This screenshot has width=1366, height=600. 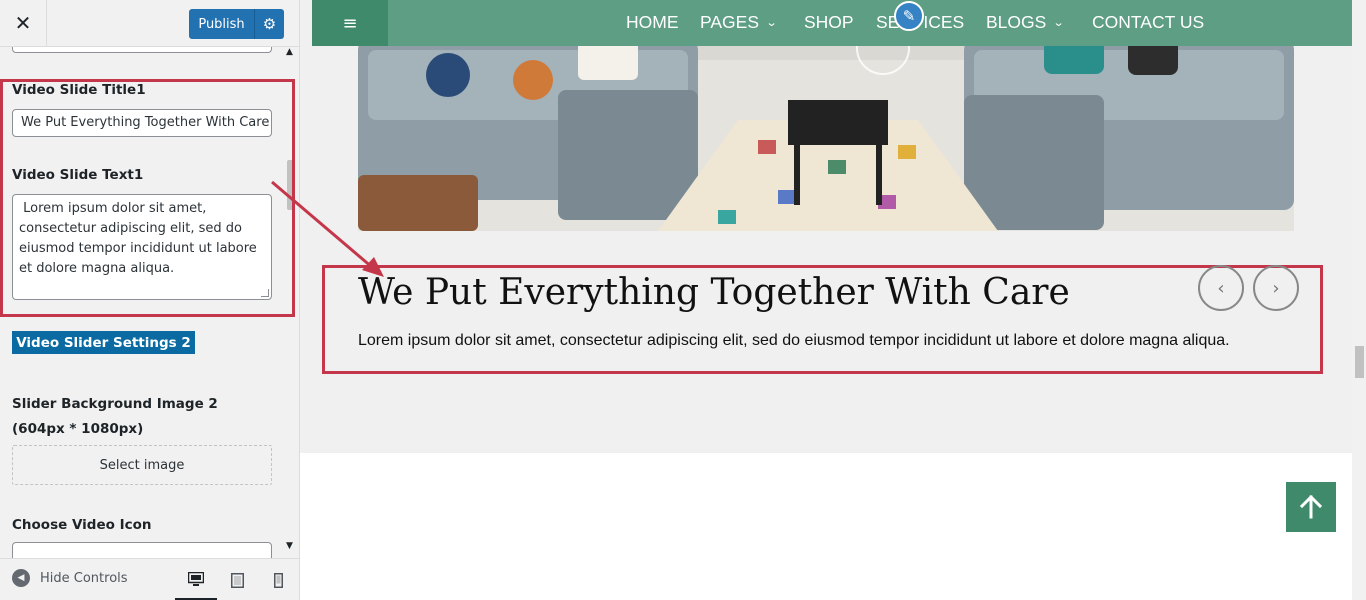 I want to click on nav-label-contact-us: CONTACT US, so click(x=1148, y=22).